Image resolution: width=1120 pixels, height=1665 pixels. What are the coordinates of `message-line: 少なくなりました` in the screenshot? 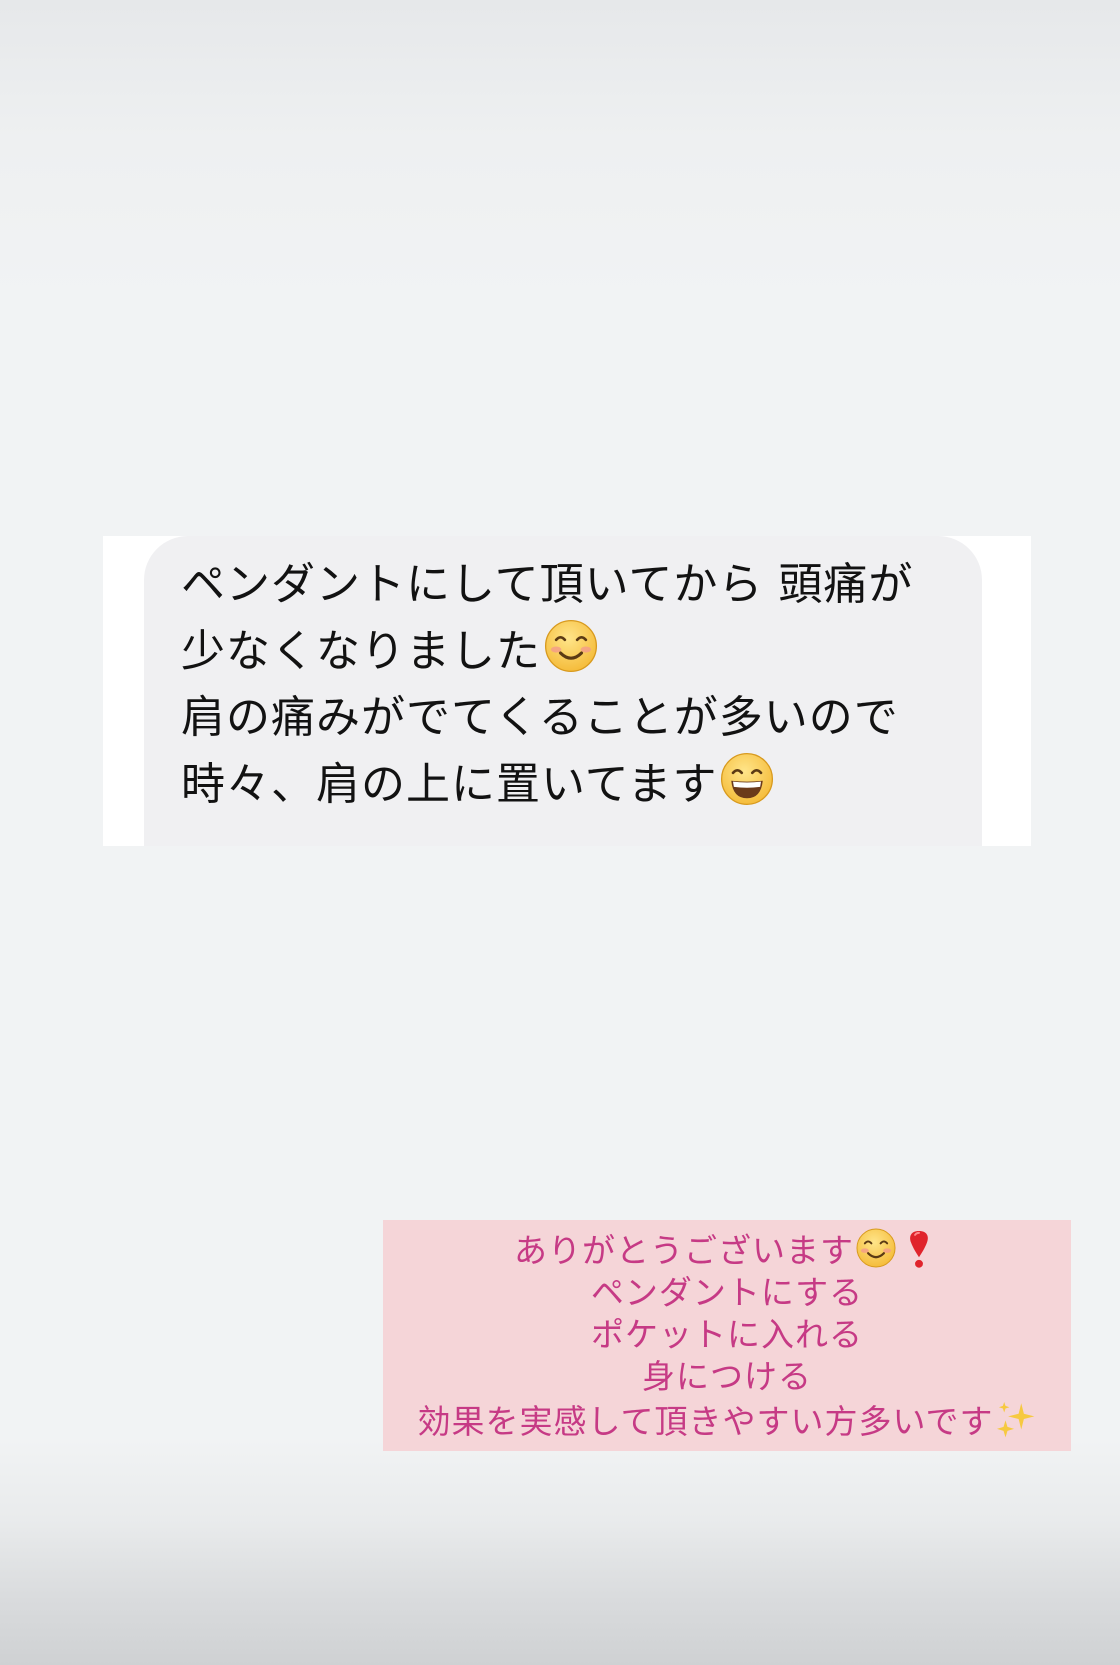 It's located at (581, 651).